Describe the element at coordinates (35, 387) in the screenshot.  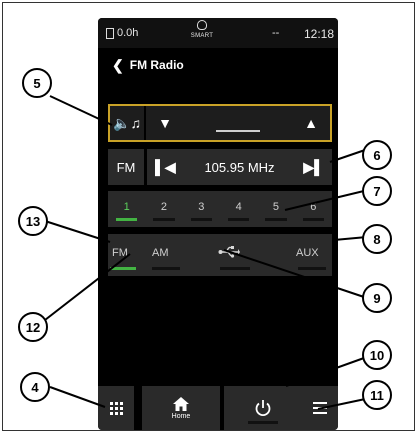
I see `callout-4: 4` at that location.